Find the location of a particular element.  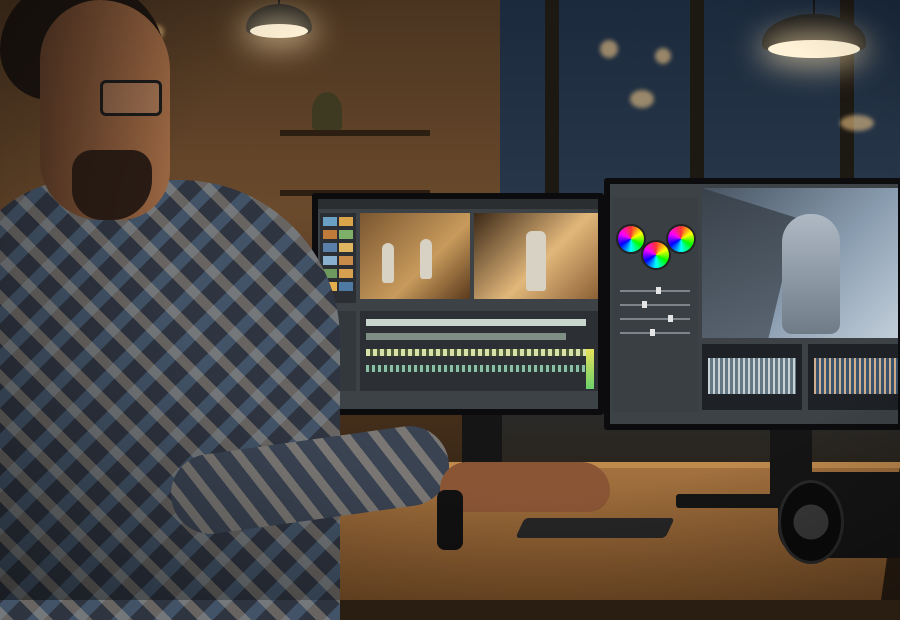

mouse-pad is located at coordinates (595, 528).